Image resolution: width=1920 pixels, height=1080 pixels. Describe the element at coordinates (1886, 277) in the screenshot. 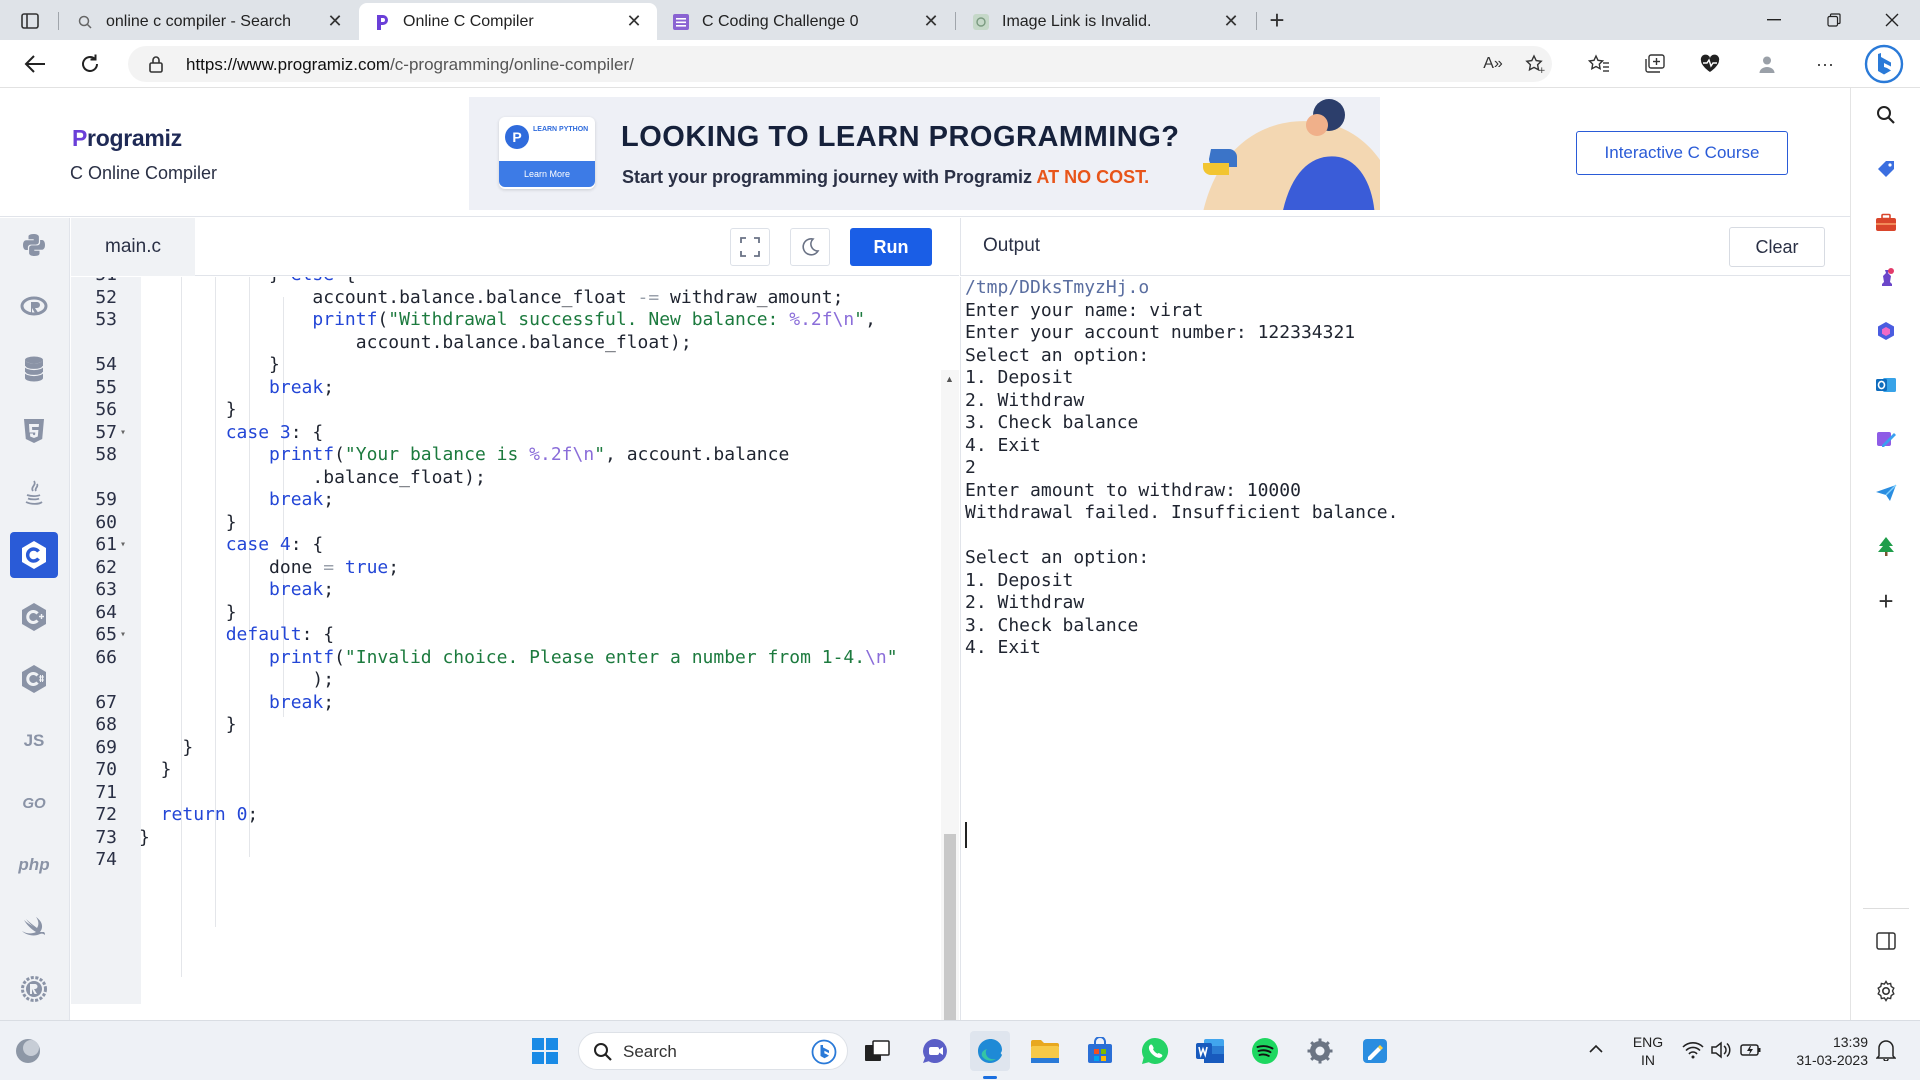

I see `games-chess-icon` at that location.